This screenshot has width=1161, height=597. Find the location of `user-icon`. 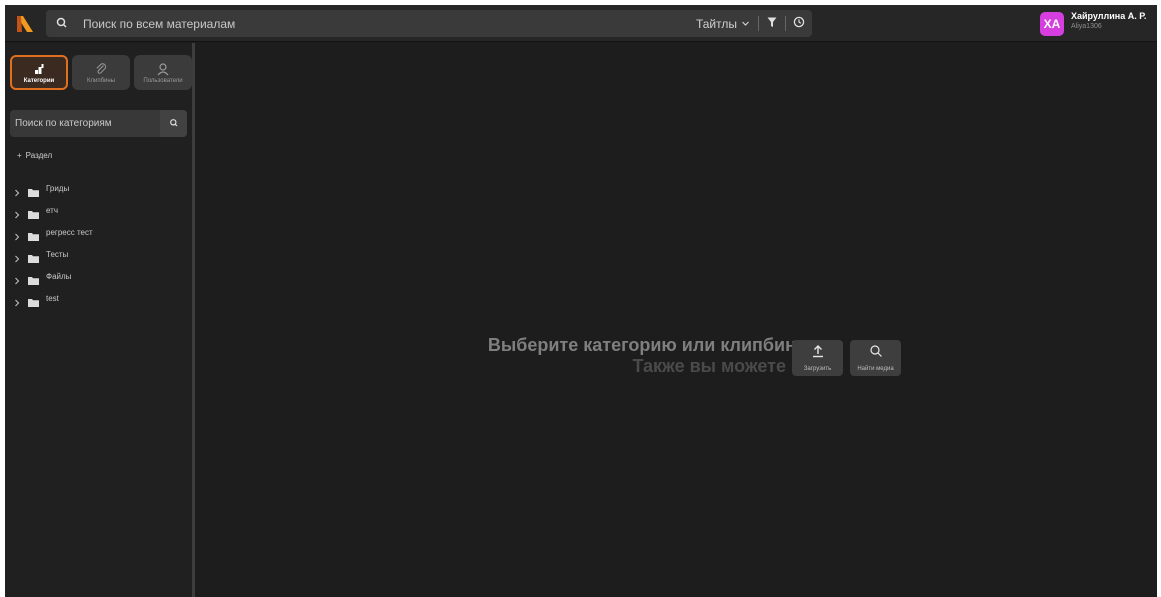

user-icon is located at coordinates (163, 69).